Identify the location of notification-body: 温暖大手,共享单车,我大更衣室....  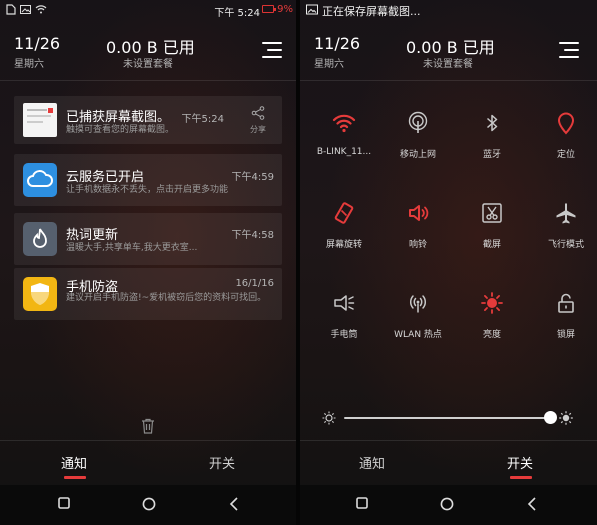
(132, 248).